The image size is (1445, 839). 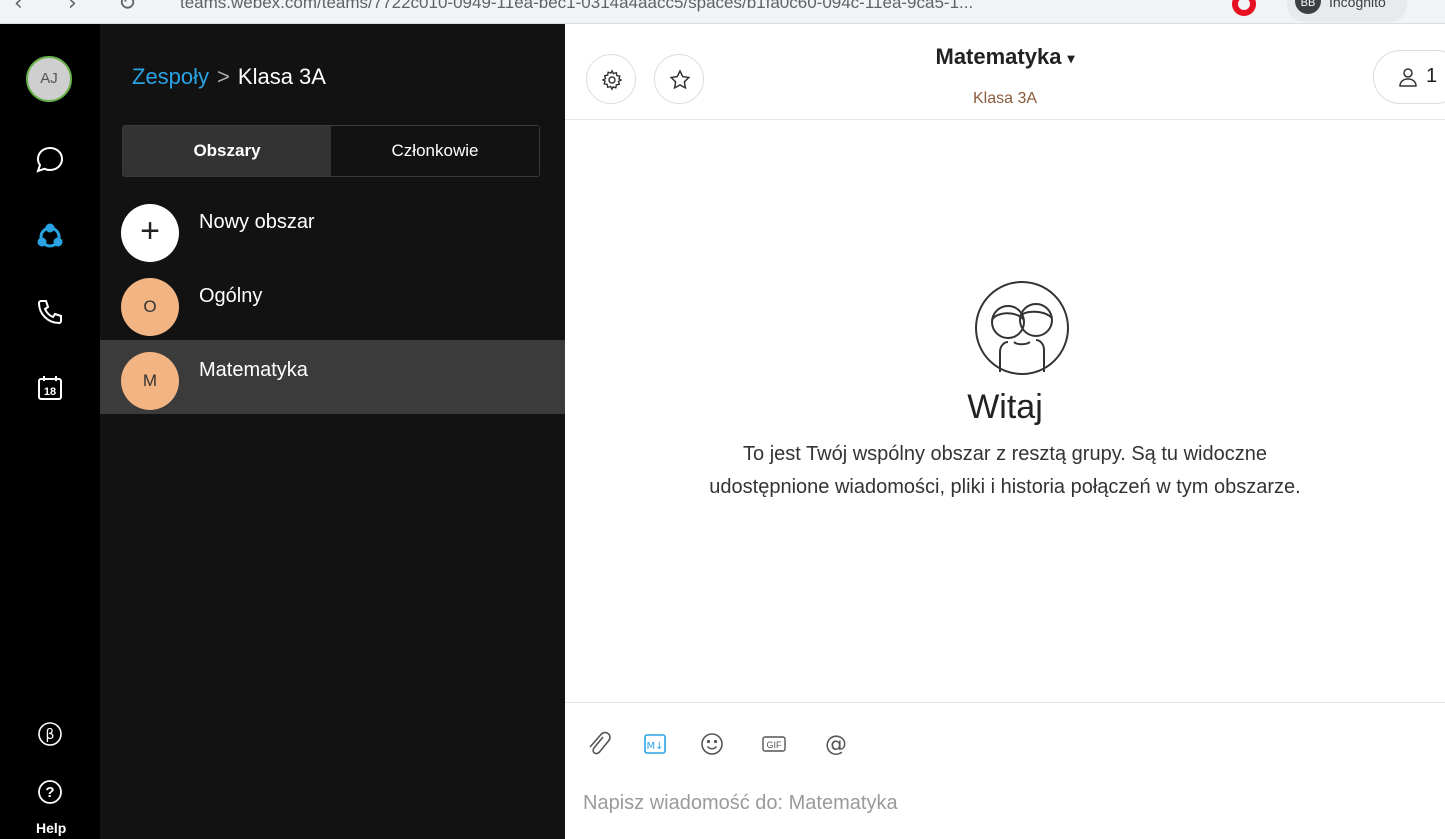 I want to click on help-icon: ?, so click(x=50, y=792).